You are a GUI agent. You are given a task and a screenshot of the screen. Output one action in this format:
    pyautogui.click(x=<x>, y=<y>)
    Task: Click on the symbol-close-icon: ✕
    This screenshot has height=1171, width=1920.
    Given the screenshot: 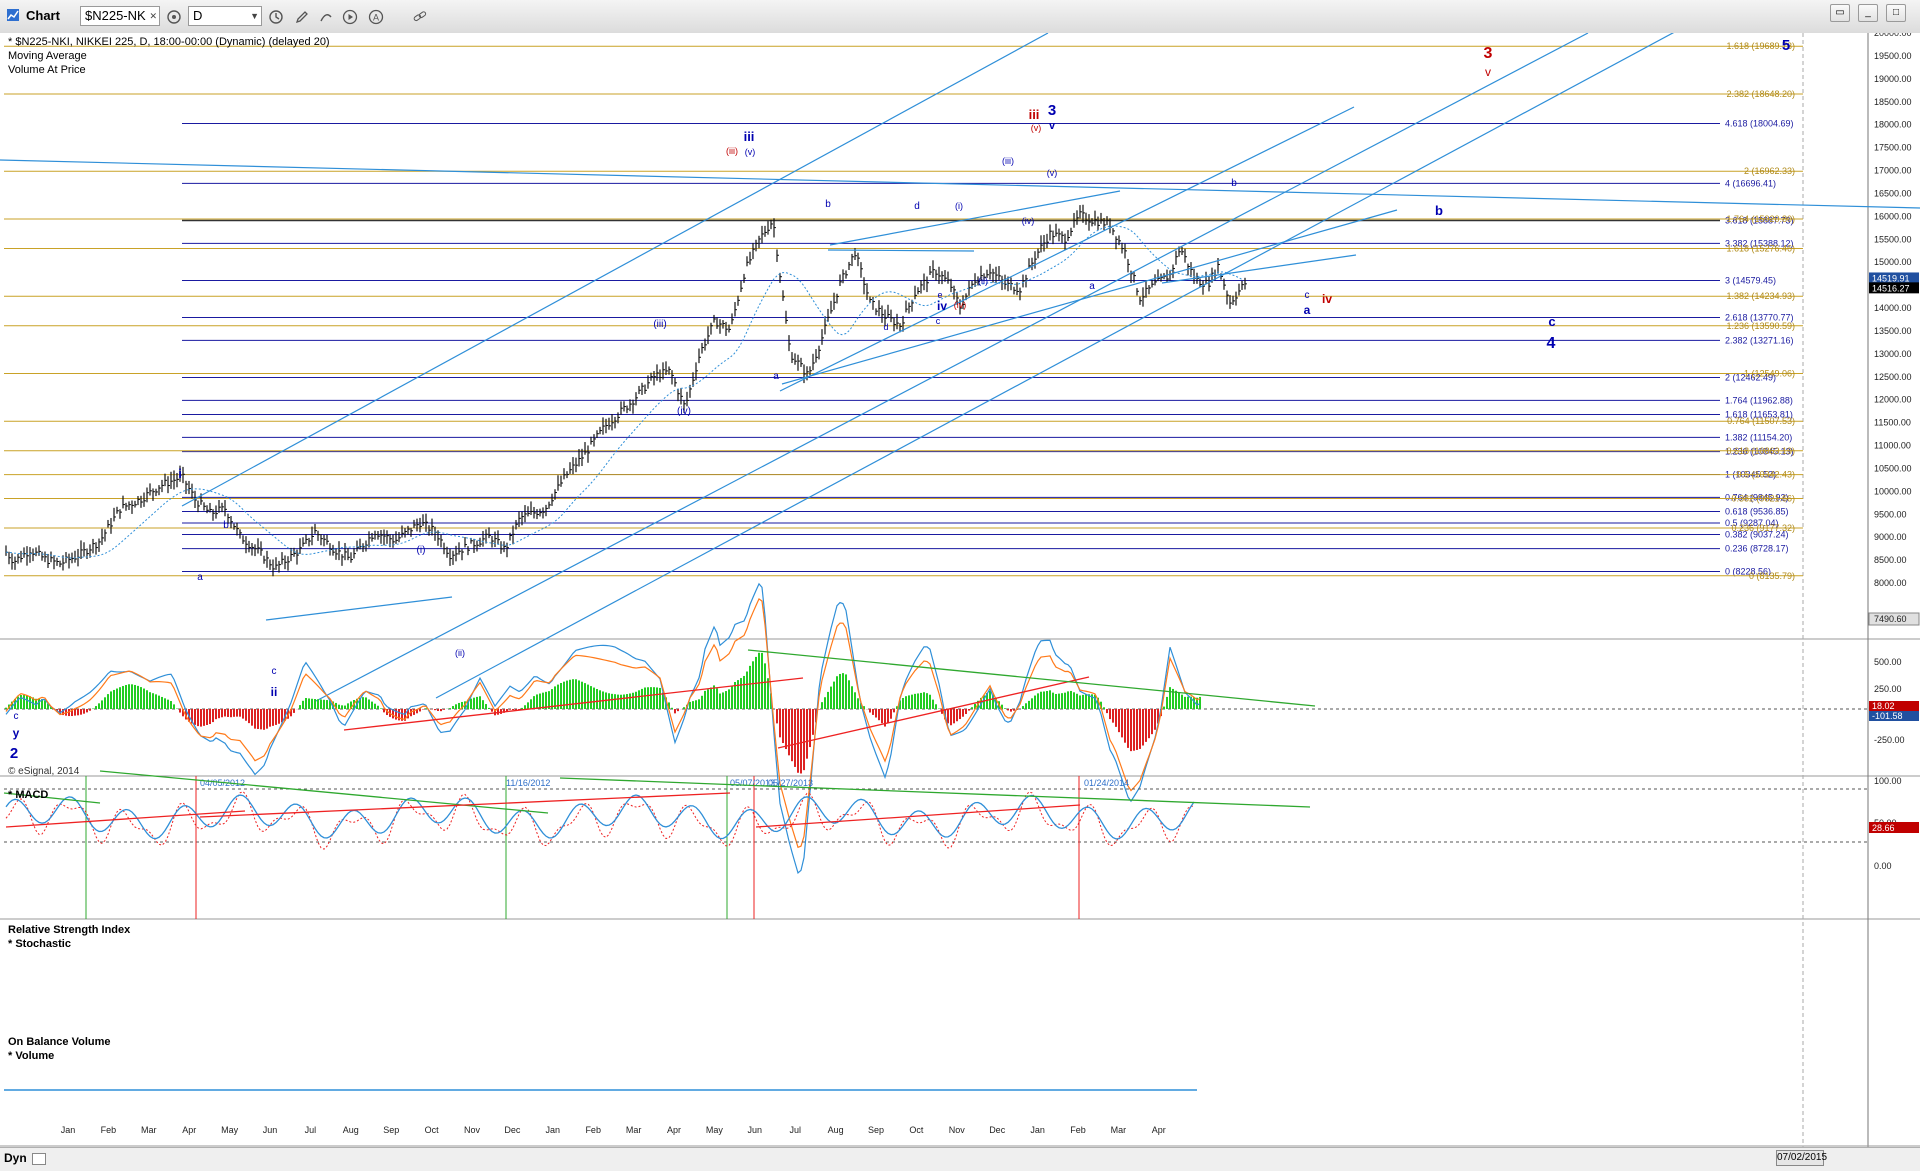 What is the action you would take?
    pyautogui.click(x=153, y=16)
    